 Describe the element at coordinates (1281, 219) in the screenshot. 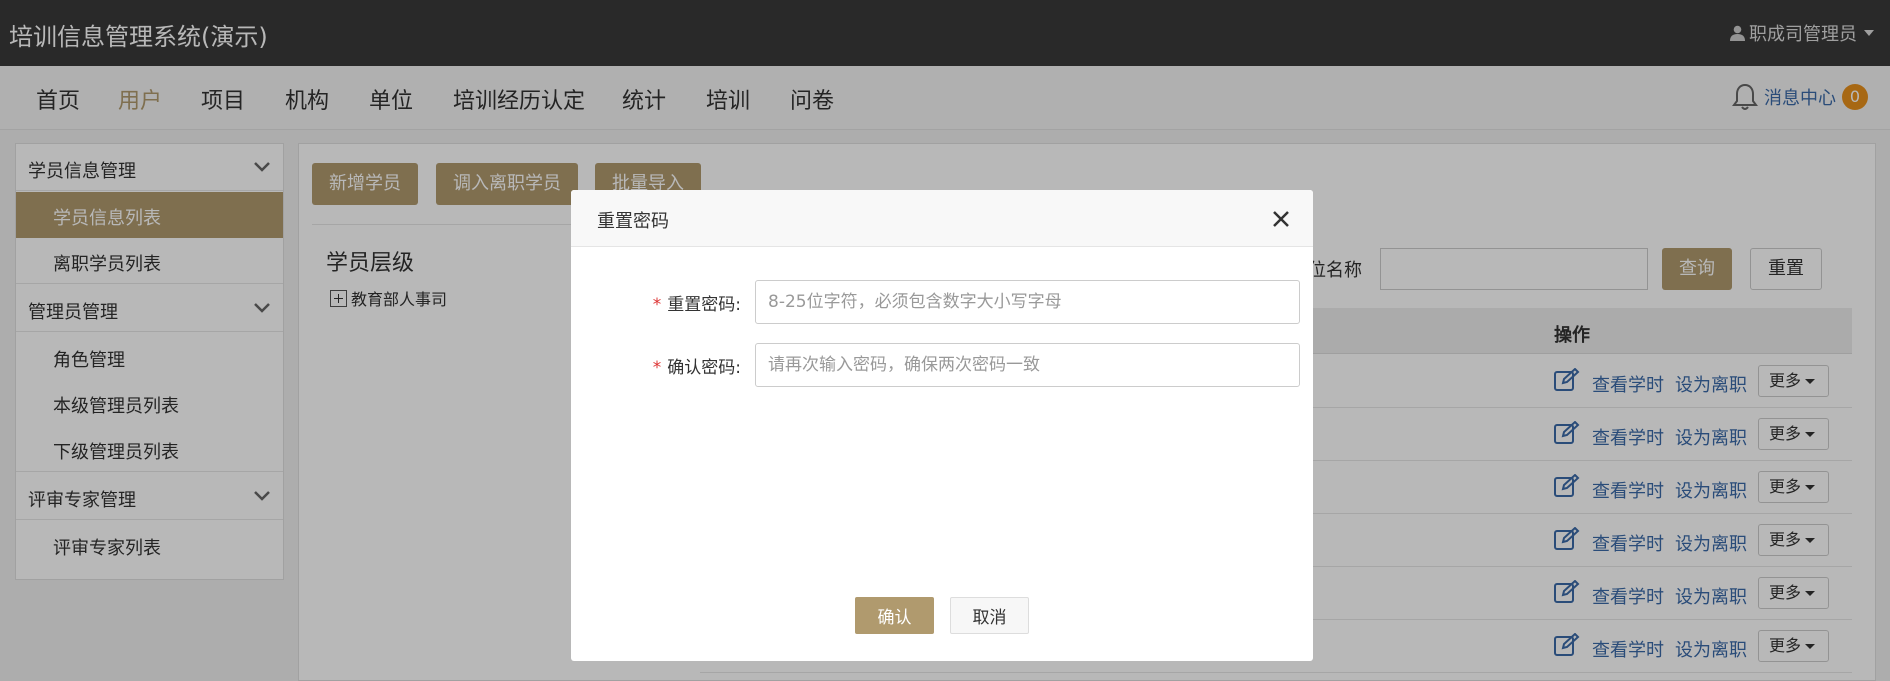

I see `close-icon` at that location.